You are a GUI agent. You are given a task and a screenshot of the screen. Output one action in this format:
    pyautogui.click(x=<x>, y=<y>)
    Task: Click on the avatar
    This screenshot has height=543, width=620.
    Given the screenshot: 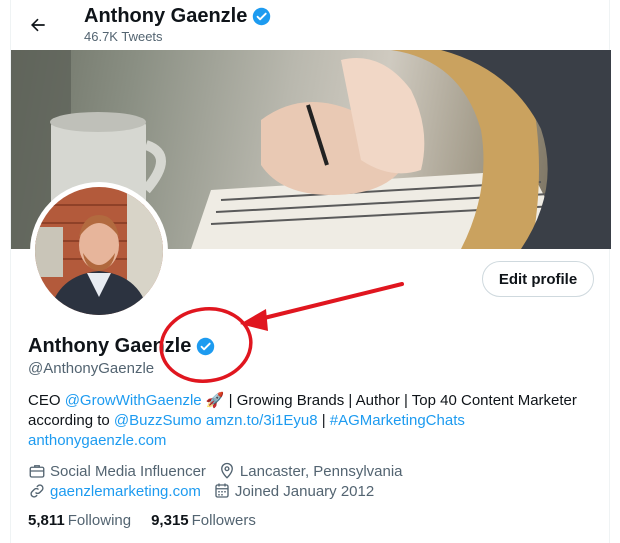 What is the action you would take?
    pyautogui.click(x=99, y=251)
    